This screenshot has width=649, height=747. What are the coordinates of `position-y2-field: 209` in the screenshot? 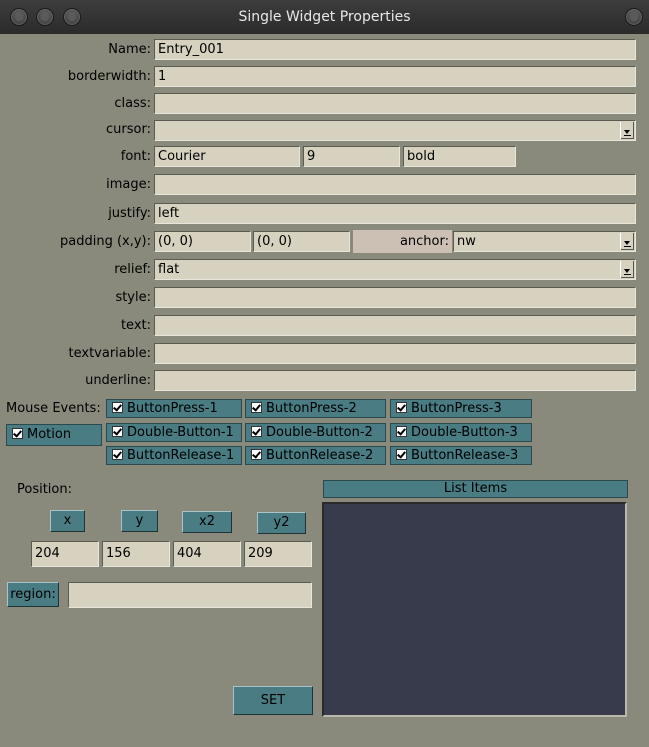 It's located at (278, 554).